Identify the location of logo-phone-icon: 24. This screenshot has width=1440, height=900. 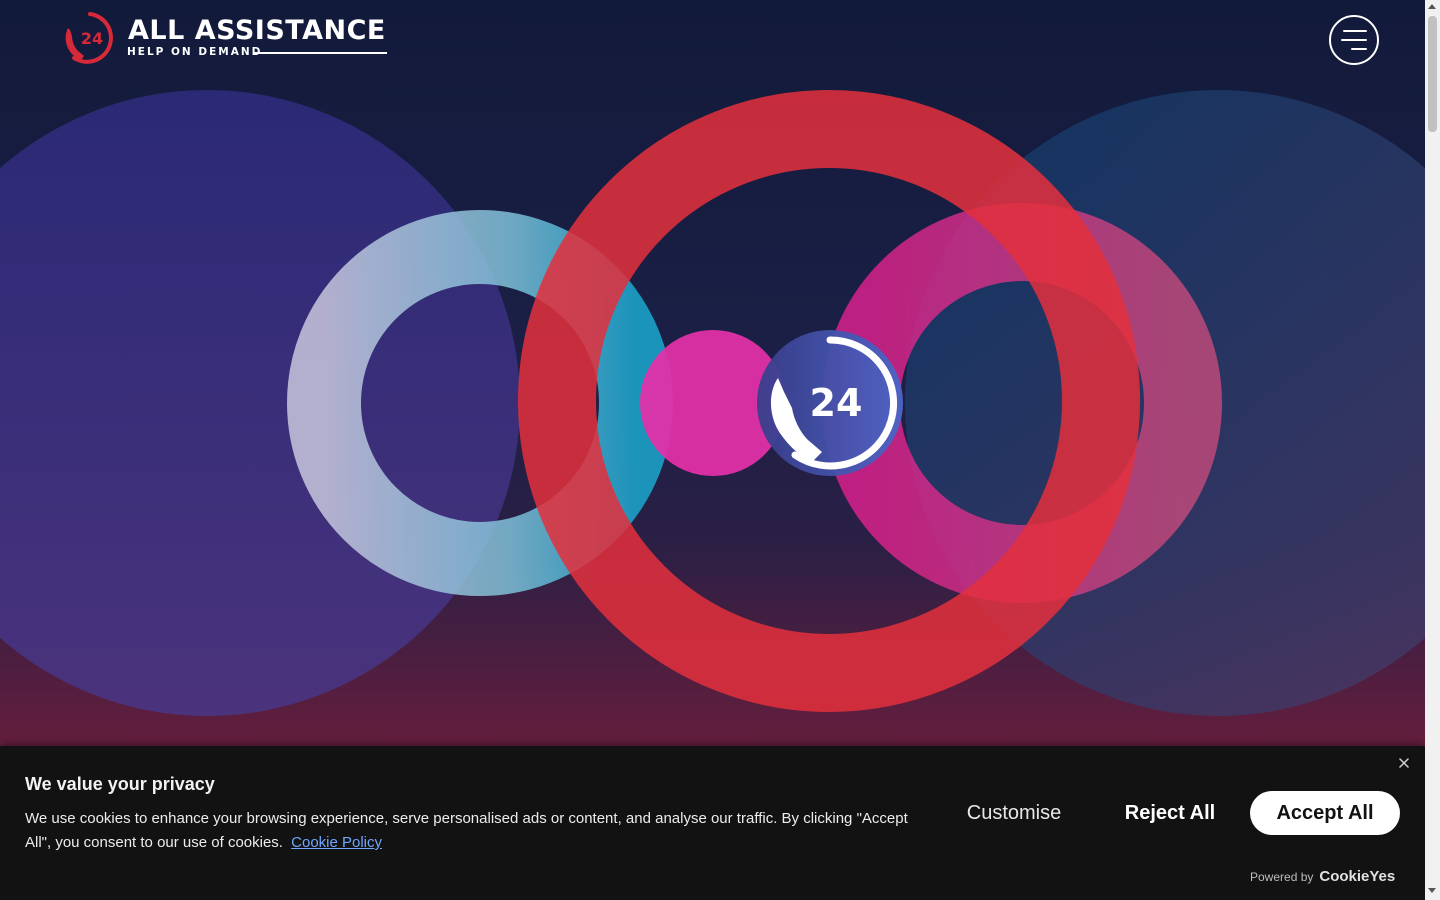
(89, 38).